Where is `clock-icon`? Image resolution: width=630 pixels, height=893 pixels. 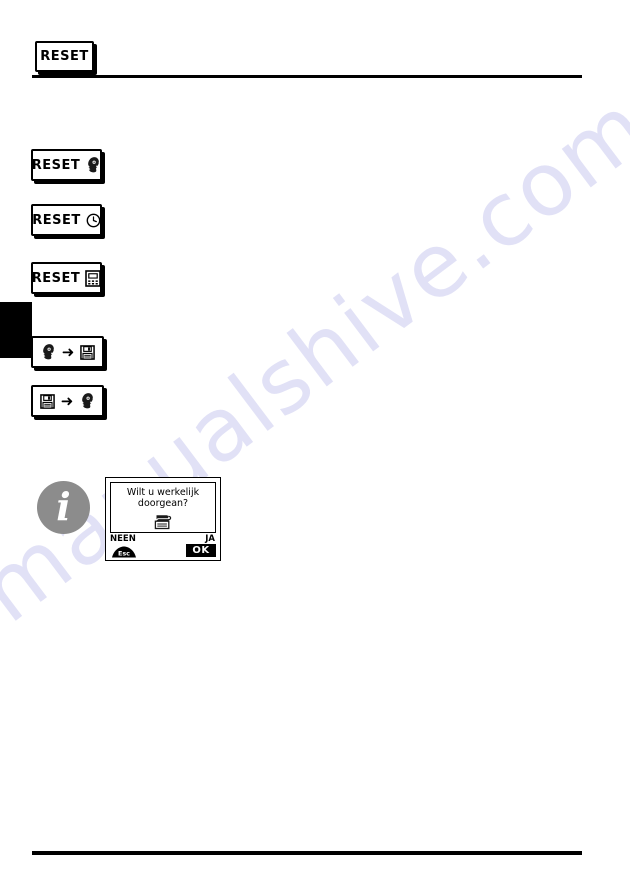
clock-icon is located at coordinates (93, 220).